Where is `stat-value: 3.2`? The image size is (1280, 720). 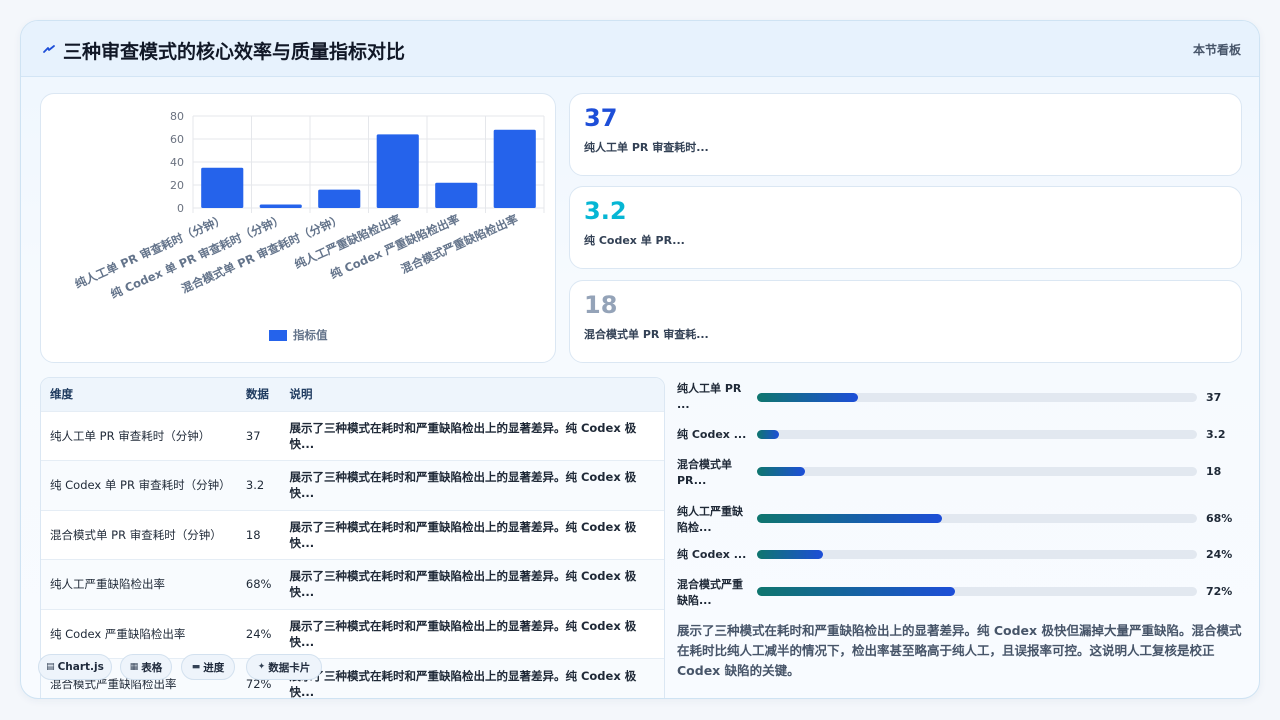
stat-value: 3.2 is located at coordinates (605, 211).